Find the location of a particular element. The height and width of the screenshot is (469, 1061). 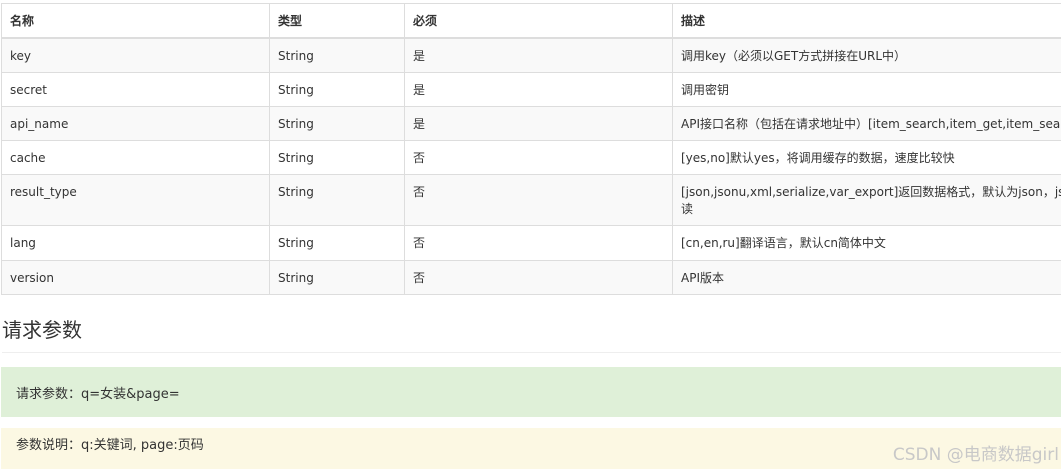

param-description: 调用密钥 is located at coordinates (866, 89).